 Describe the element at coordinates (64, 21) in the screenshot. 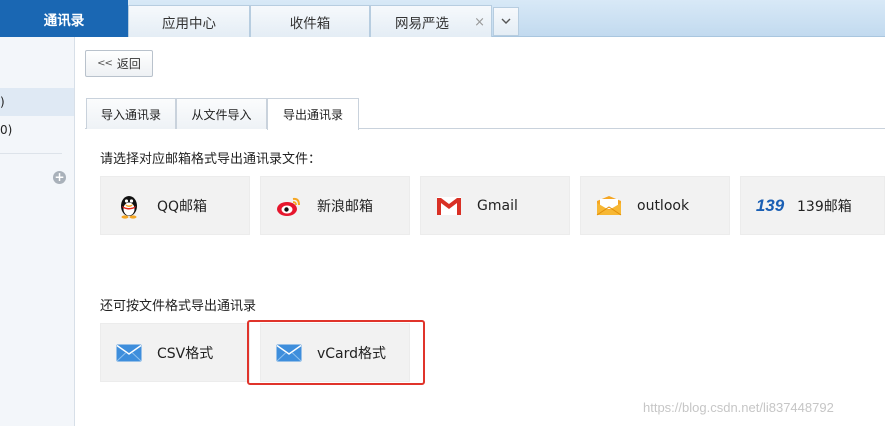

I see `tab-label: 通讯录` at that location.